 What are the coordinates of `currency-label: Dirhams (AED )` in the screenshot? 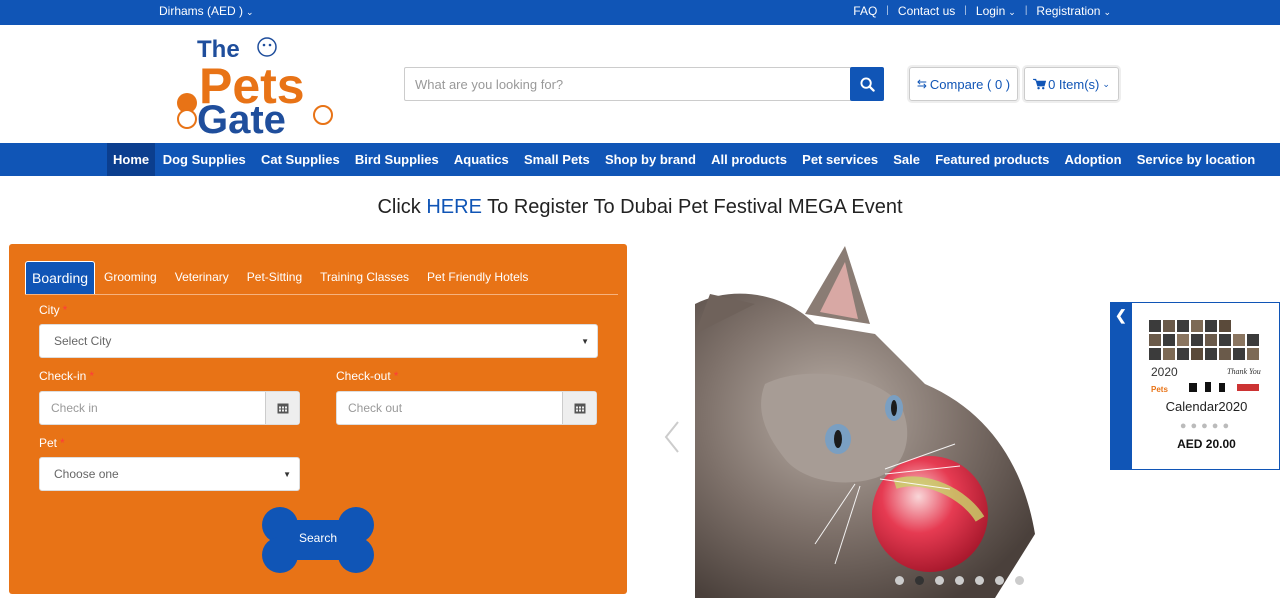 It's located at (201, 11).